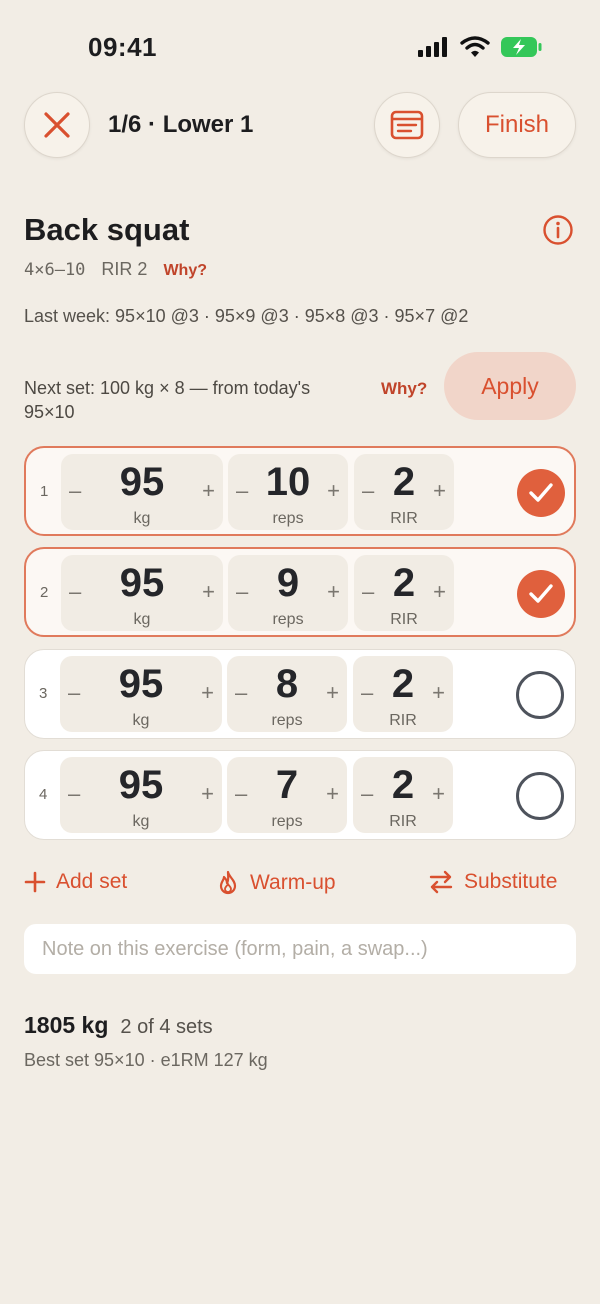 The height and width of the screenshot is (1304, 600). I want to click on cellular-signal-icon, so click(432, 47).